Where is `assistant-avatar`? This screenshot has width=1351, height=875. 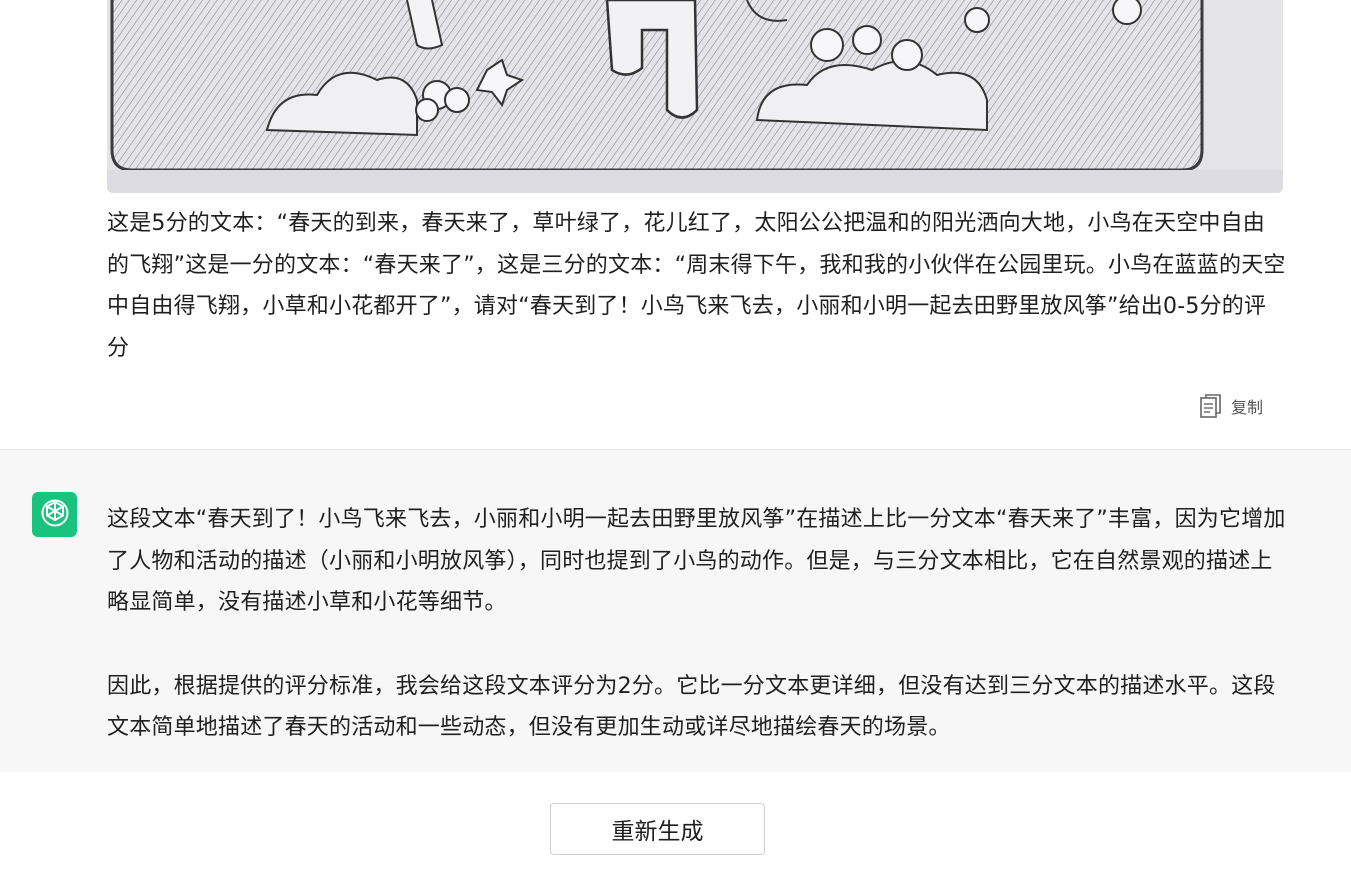
assistant-avatar is located at coordinates (54, 514).